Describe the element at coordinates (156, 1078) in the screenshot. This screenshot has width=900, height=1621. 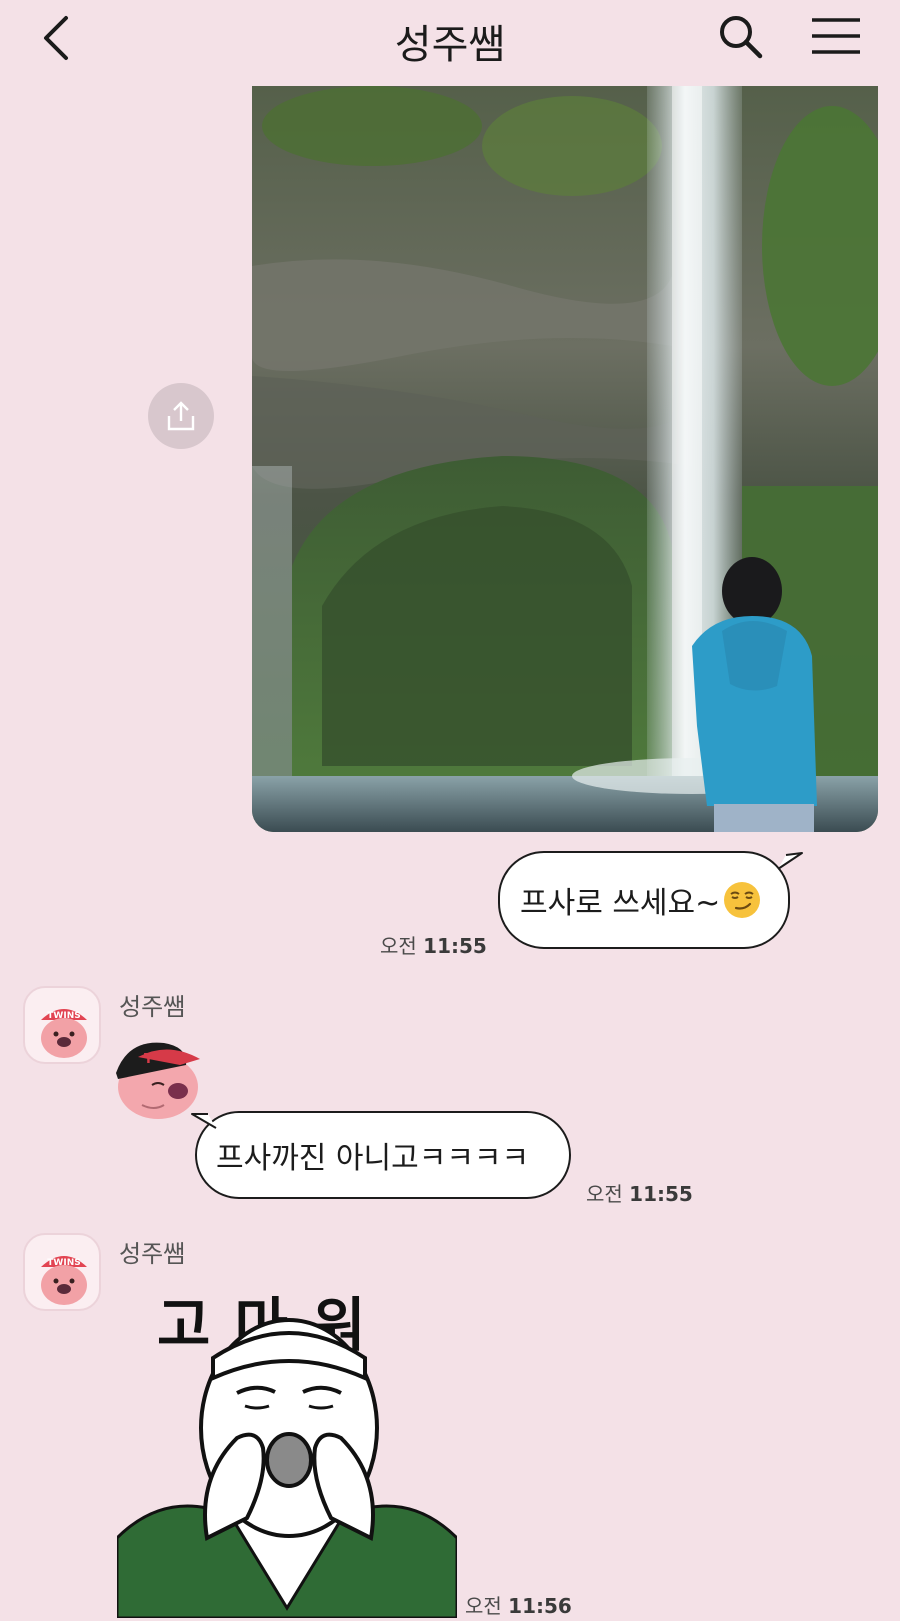
I see `beaver-cap-sticker: T` at that location.